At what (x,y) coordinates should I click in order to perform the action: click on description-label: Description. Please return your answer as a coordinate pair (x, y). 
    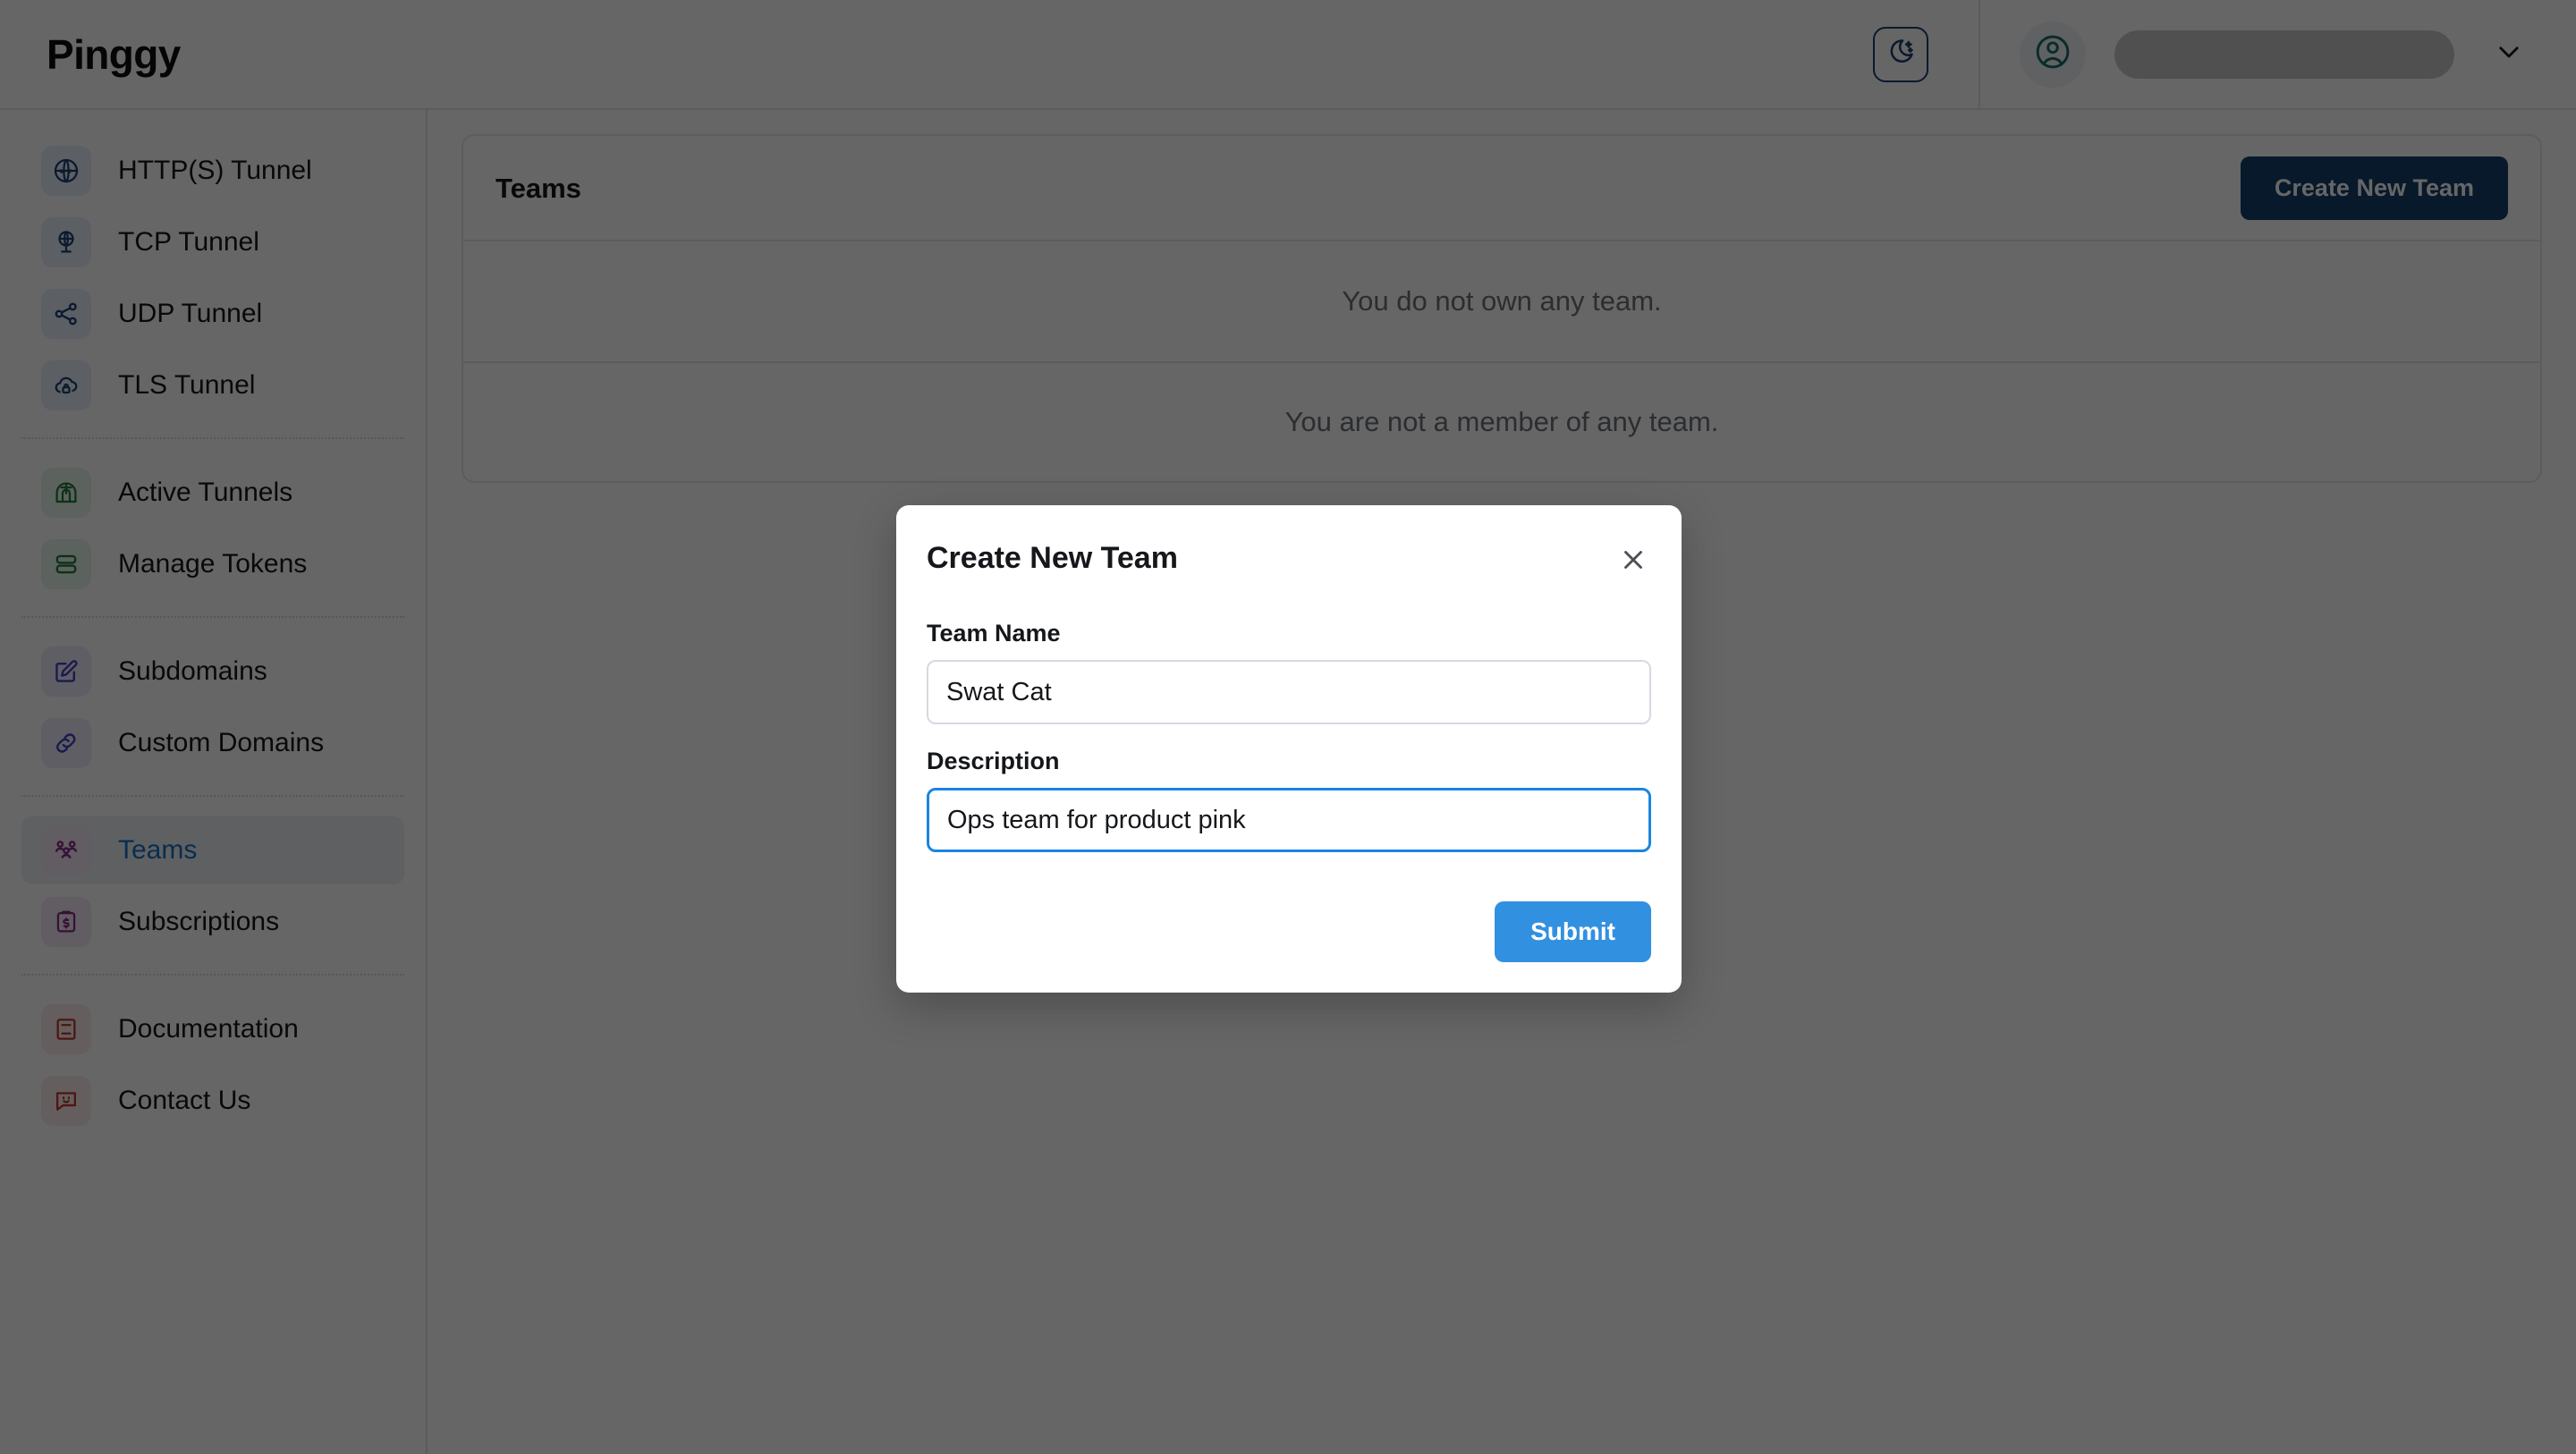
    Looking at the image, I should click on (993, 761).